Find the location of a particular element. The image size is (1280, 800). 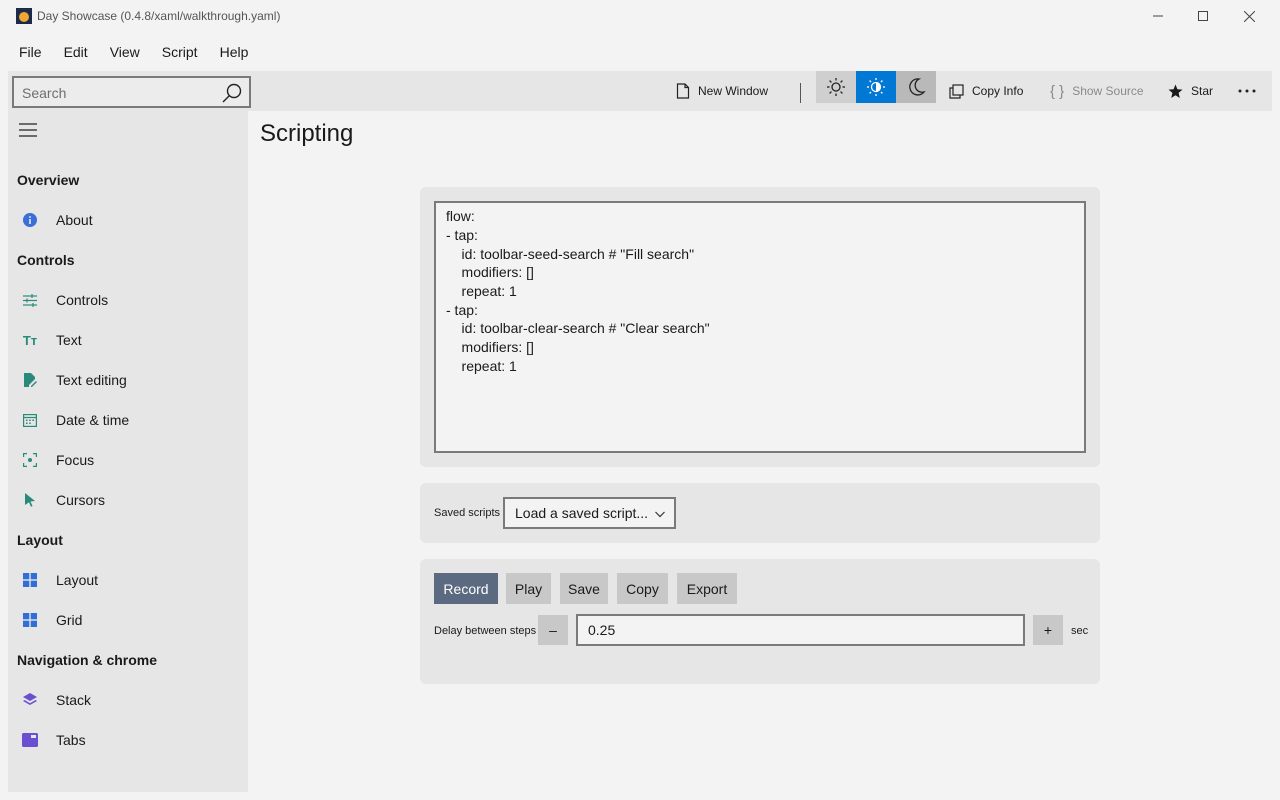

sidebar-item-stack: Stack is located at coordinates (128, 700).